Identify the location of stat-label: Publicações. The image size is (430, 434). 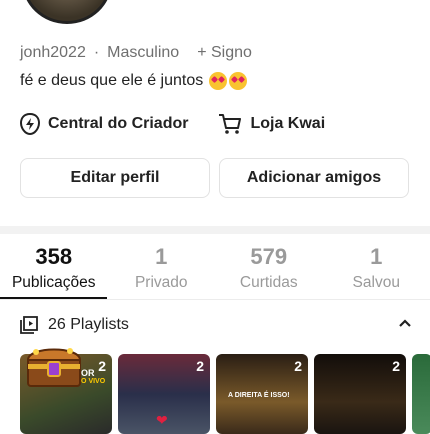
(54, 283).